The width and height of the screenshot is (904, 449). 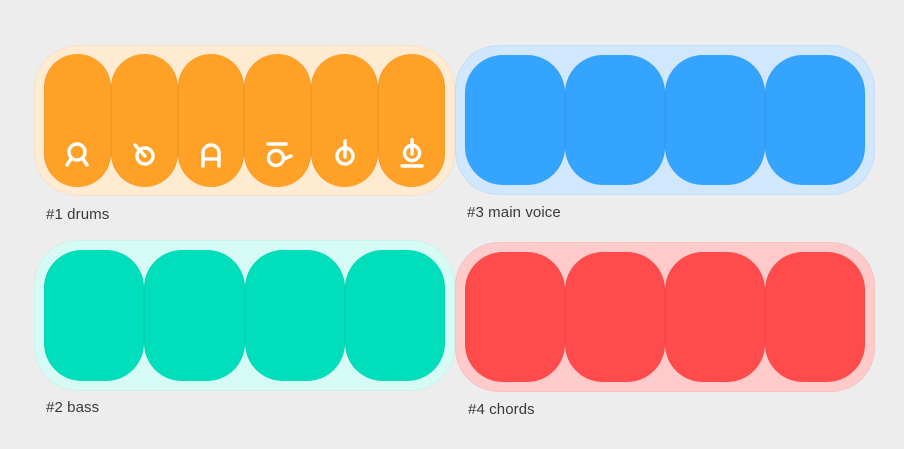 I want to click on pad-row-chords, so click(x=665, y=317).